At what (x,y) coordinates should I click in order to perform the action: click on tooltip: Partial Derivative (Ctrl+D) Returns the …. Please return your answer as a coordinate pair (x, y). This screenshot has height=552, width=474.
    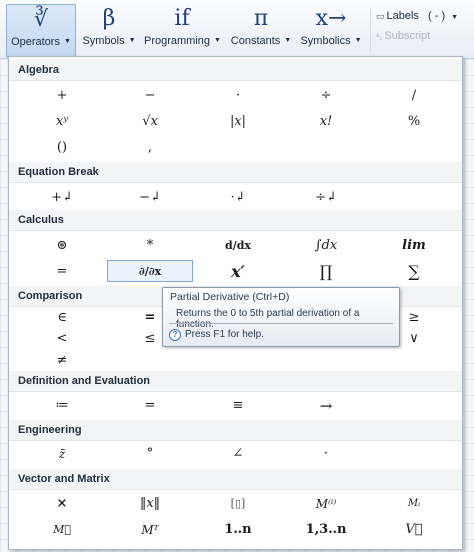
    Looking at the image, I should click on (281, 317).